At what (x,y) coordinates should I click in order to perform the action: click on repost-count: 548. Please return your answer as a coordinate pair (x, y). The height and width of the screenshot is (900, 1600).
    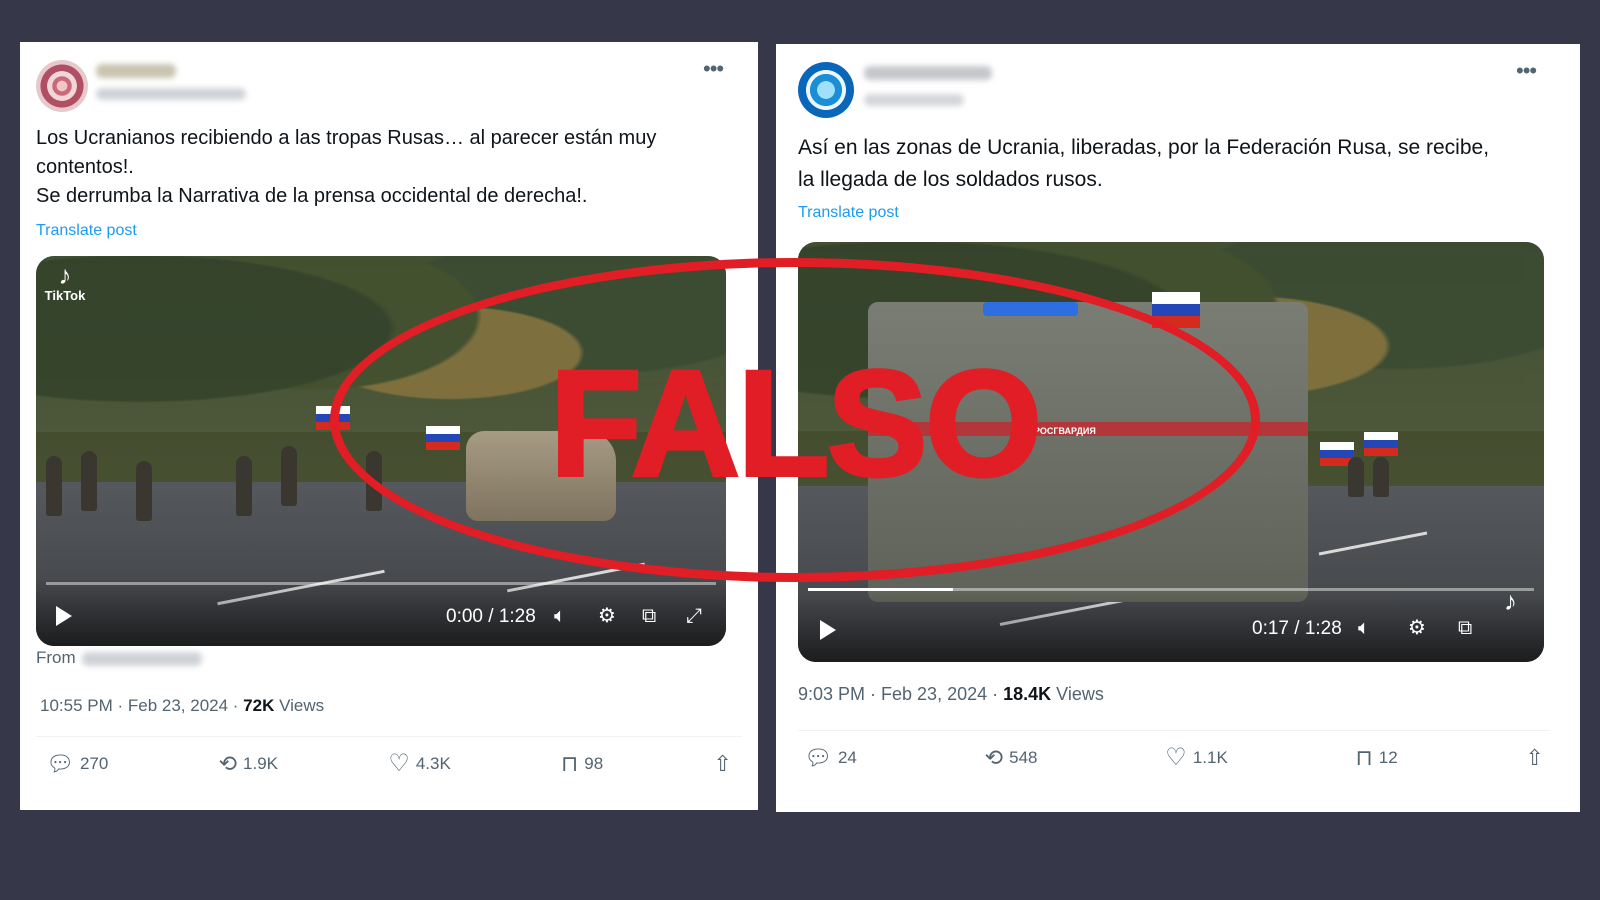
    Looking at the image, I should click on (1023, 757).